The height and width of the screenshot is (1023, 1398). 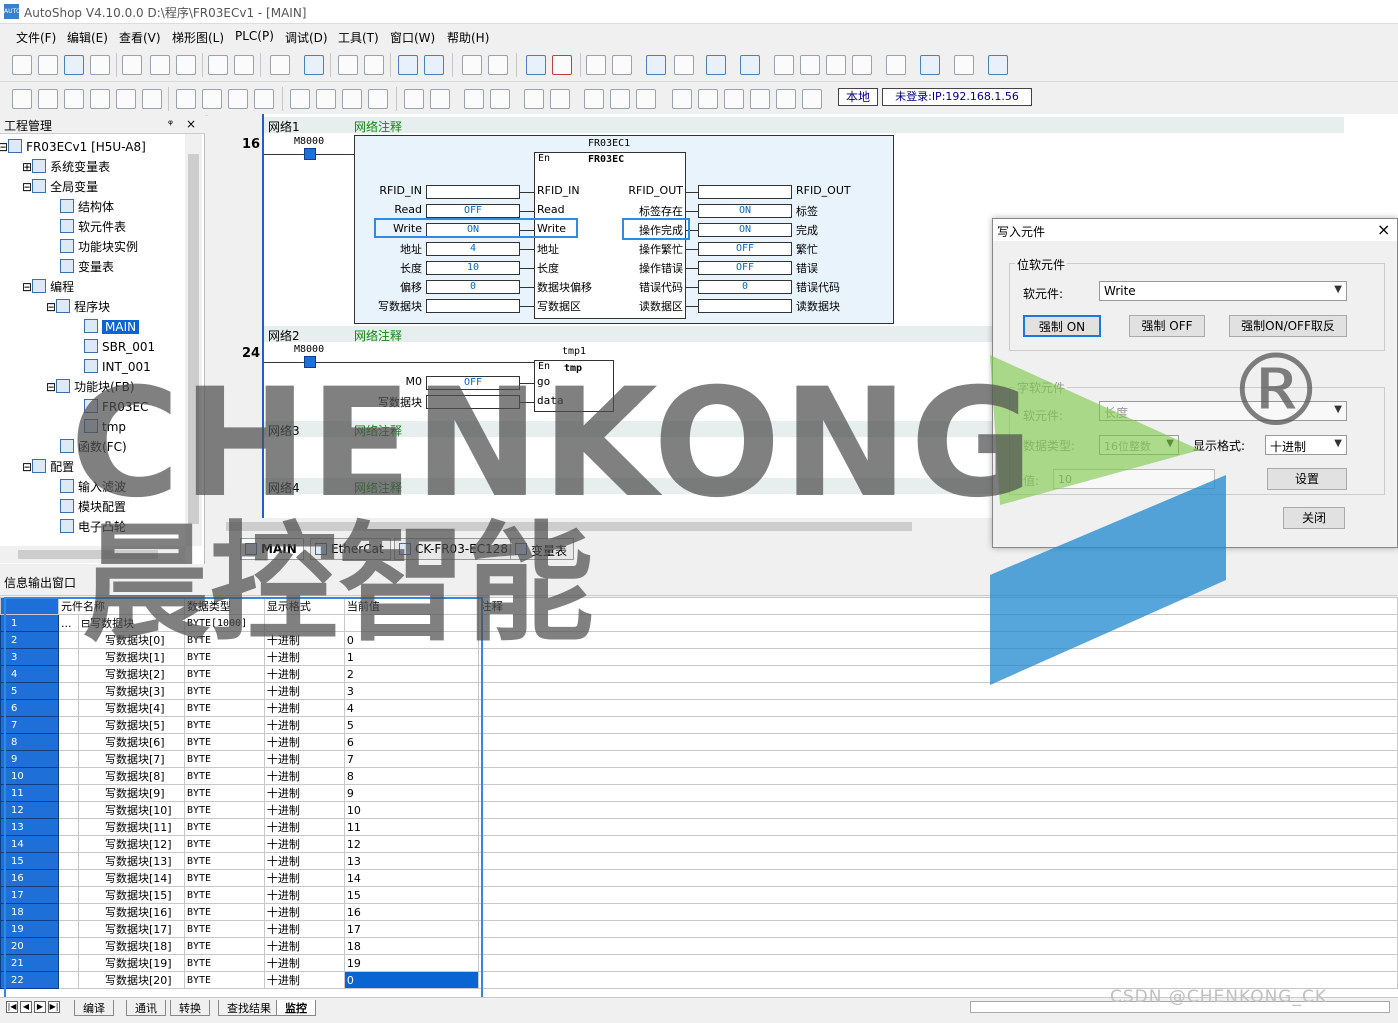 I want to click on par-rising-icon, so click(x=474, y=99).